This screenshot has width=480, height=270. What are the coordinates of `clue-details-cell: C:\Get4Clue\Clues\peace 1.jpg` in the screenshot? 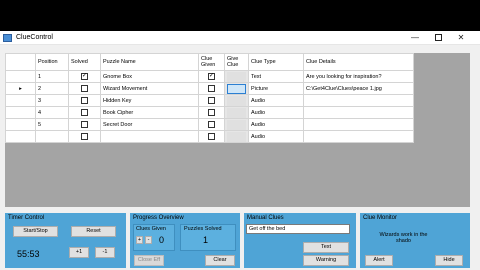 It's located at (358, 88).